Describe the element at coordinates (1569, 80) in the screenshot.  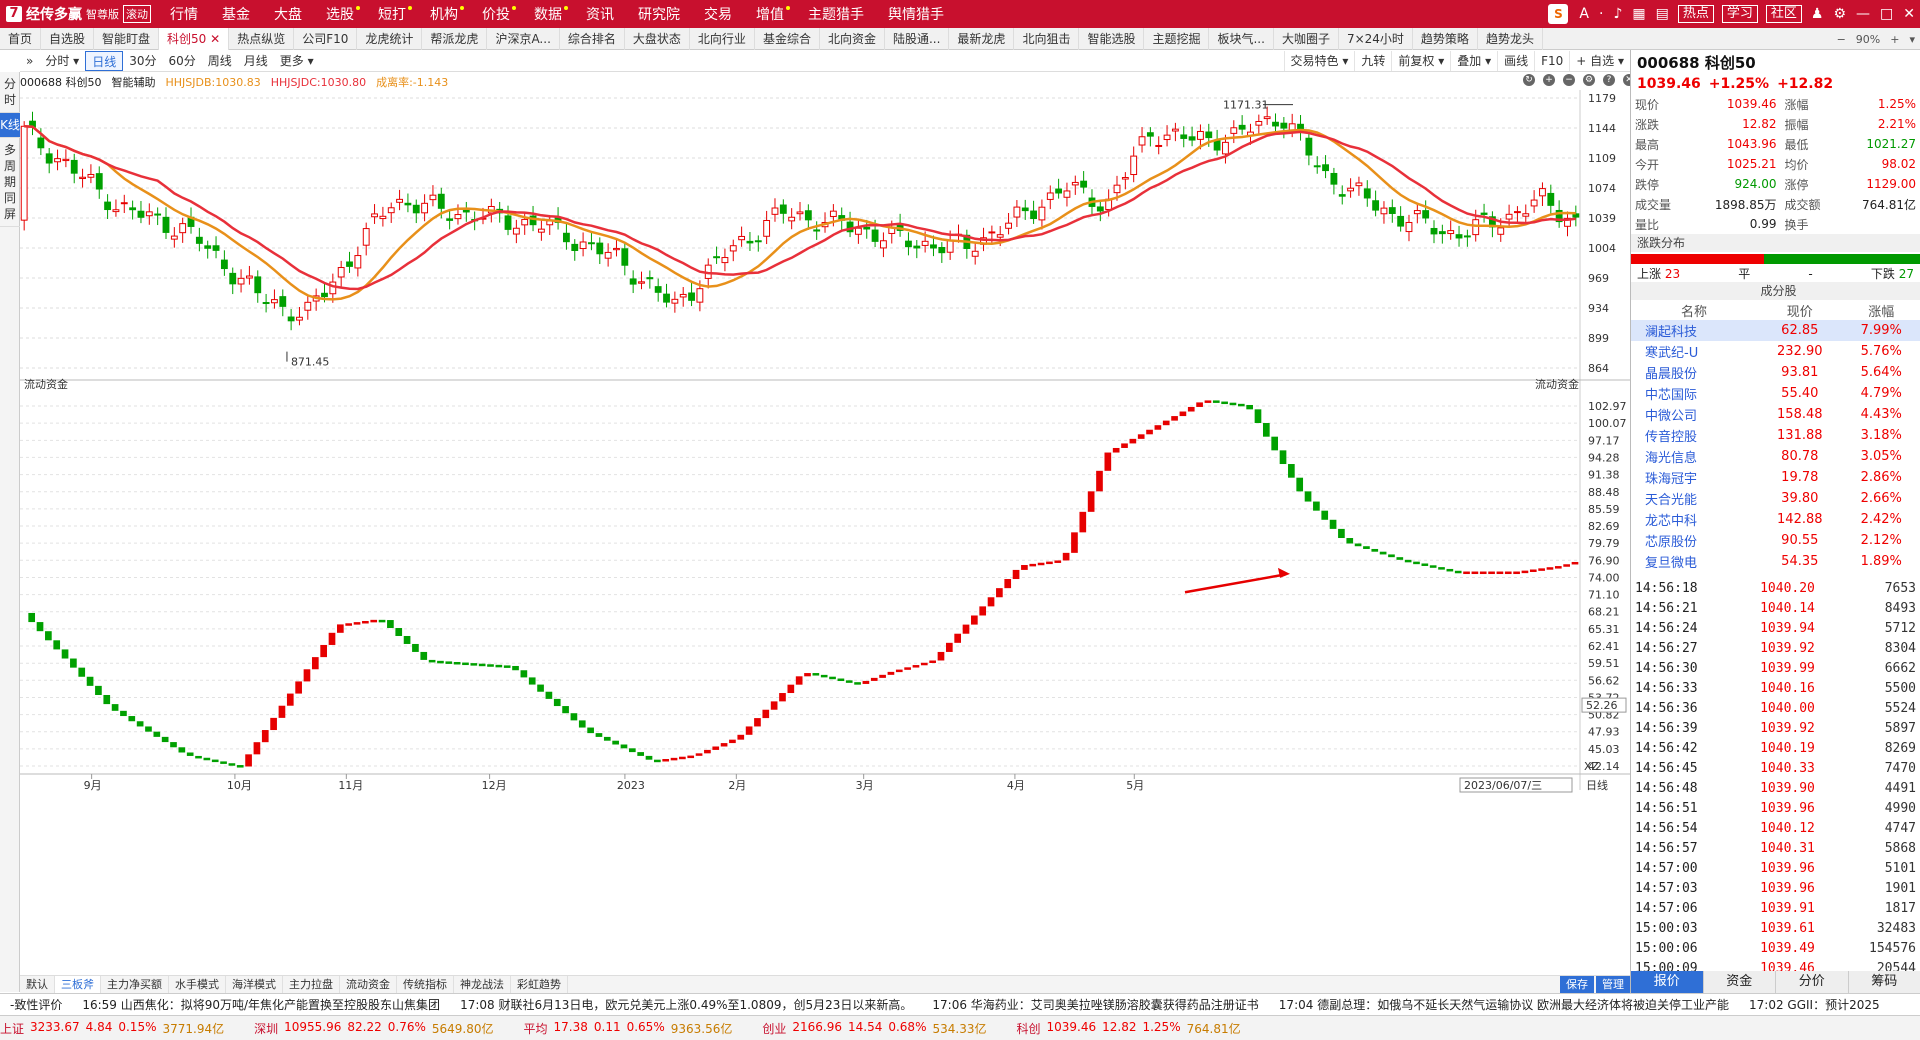
I see `remove-icon: −` at that location.